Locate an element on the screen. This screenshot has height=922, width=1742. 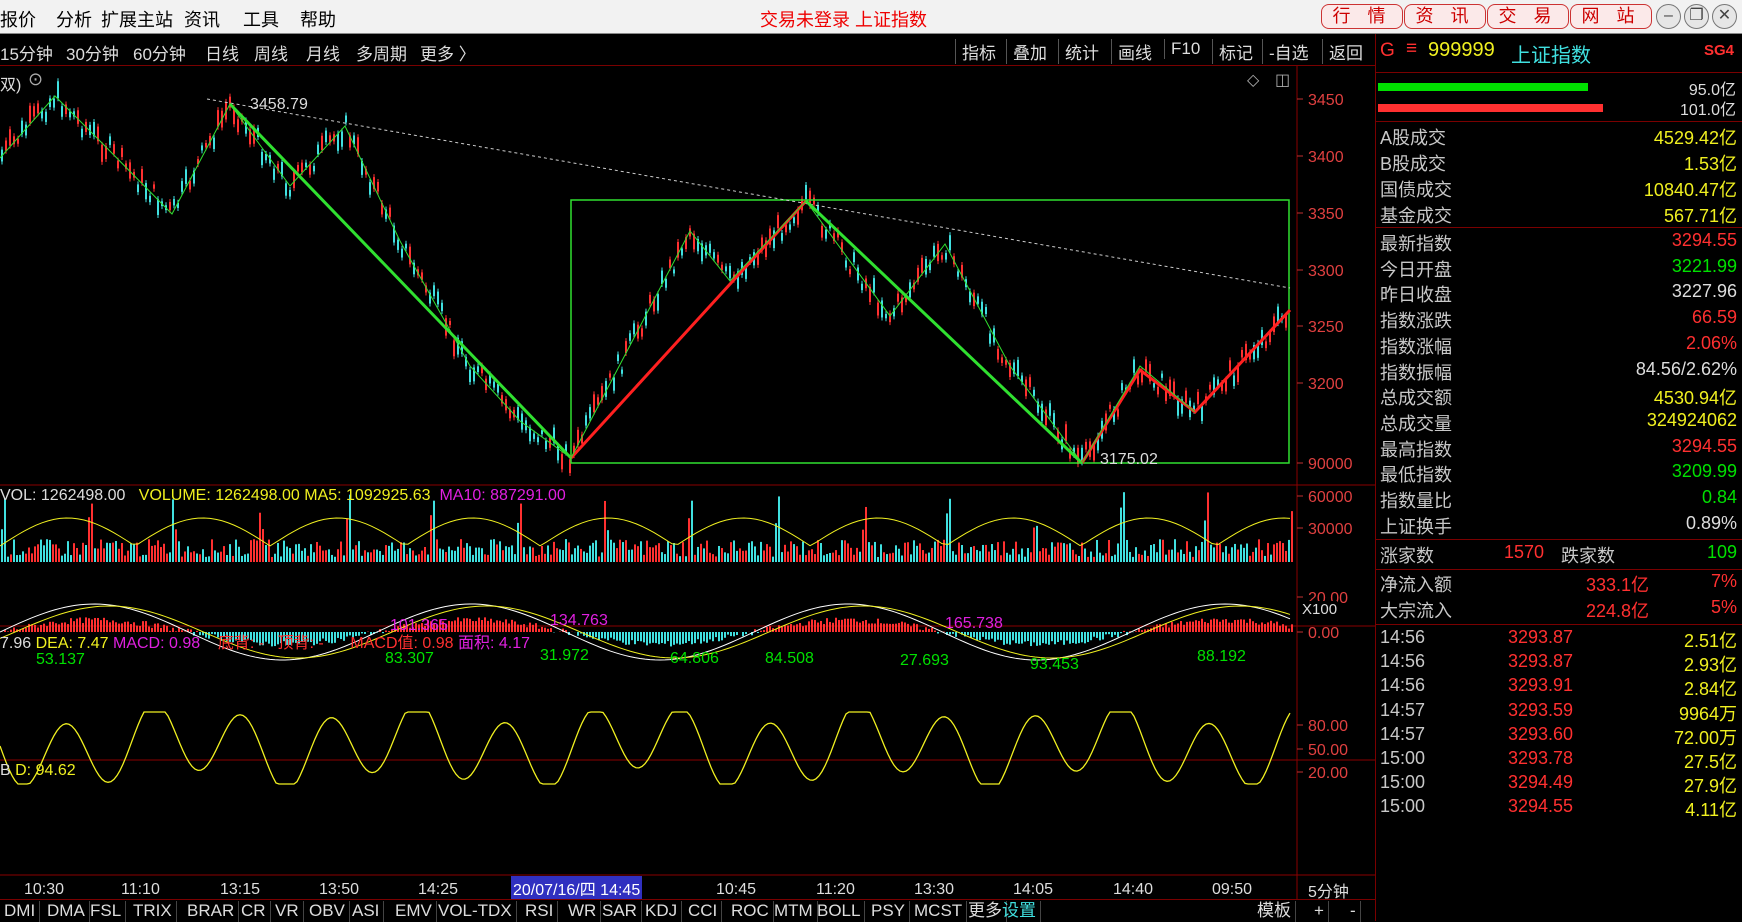
trade-button: 交 易 is located at coordinates (1528, 16).